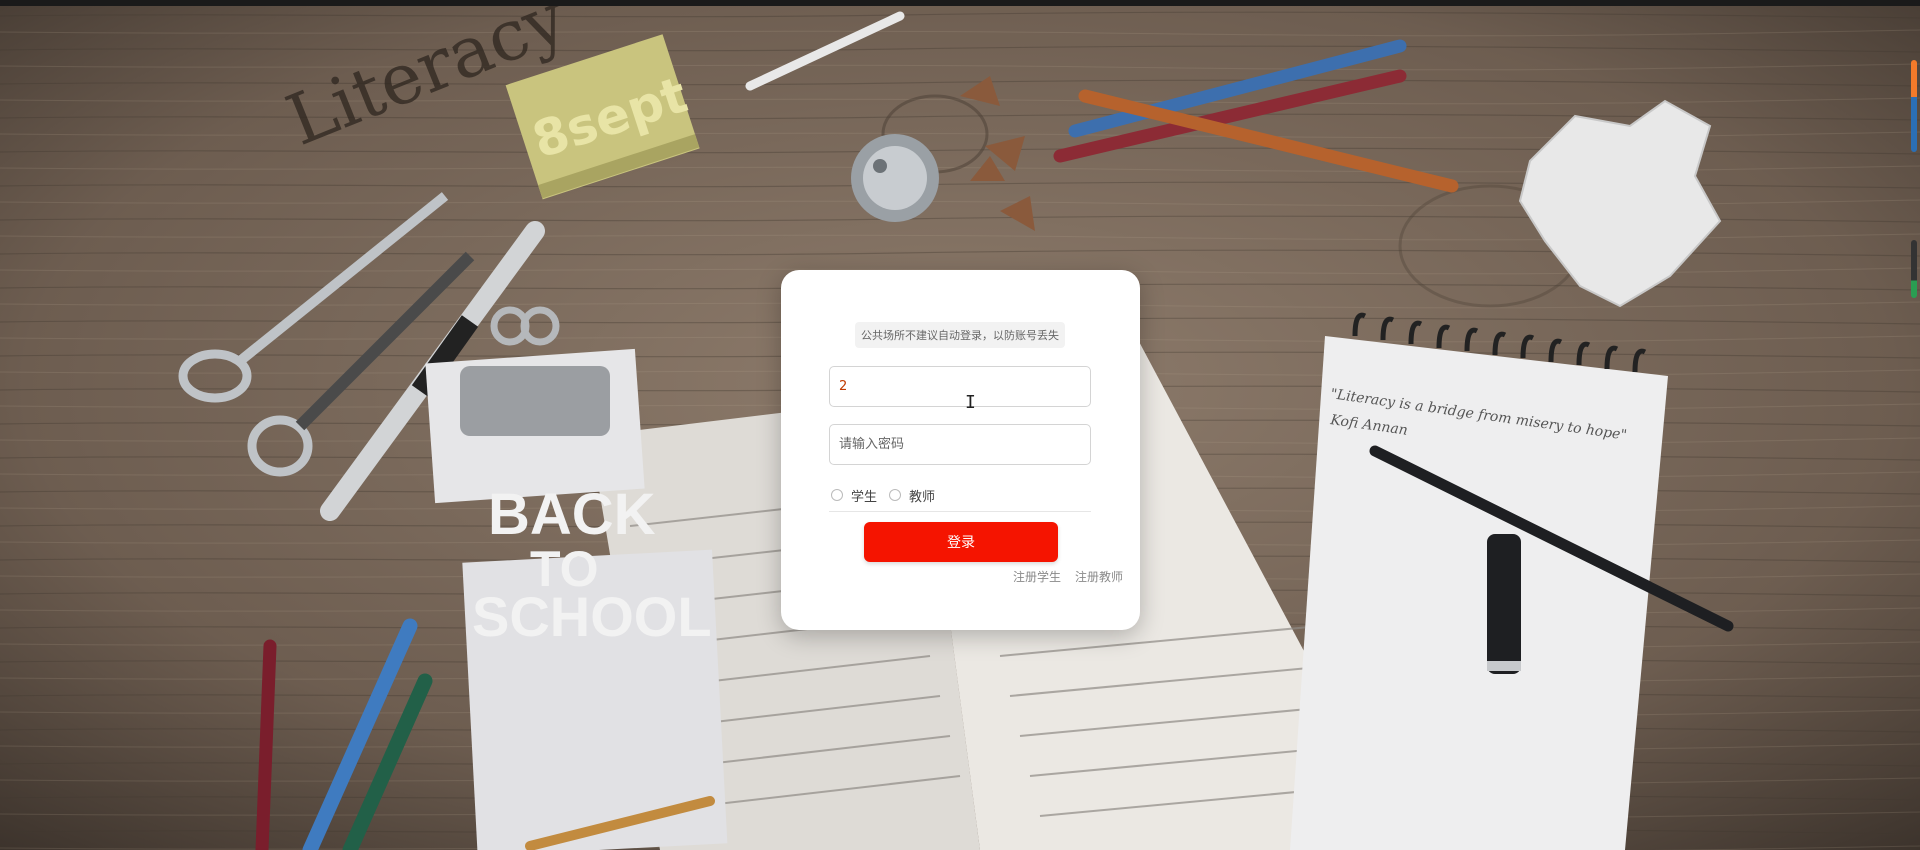 The width and height of the screenshot is (1920, 850). Describe the element at coordinates (895, 495) in the screenshot. I see `role-teacher-radio` at that location.